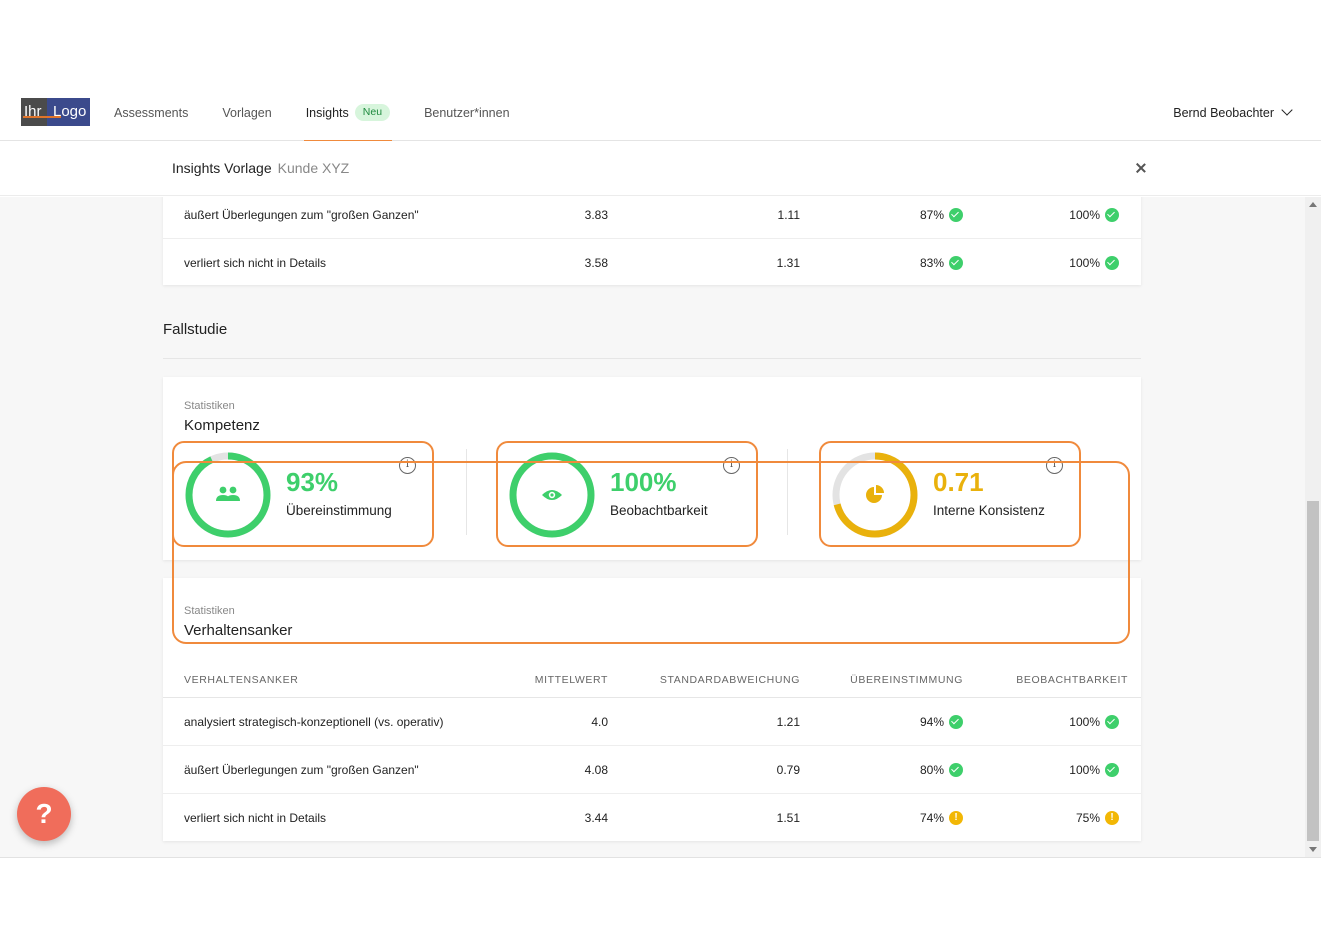  I want to click on ue-value: 83%, so click(931, 263).